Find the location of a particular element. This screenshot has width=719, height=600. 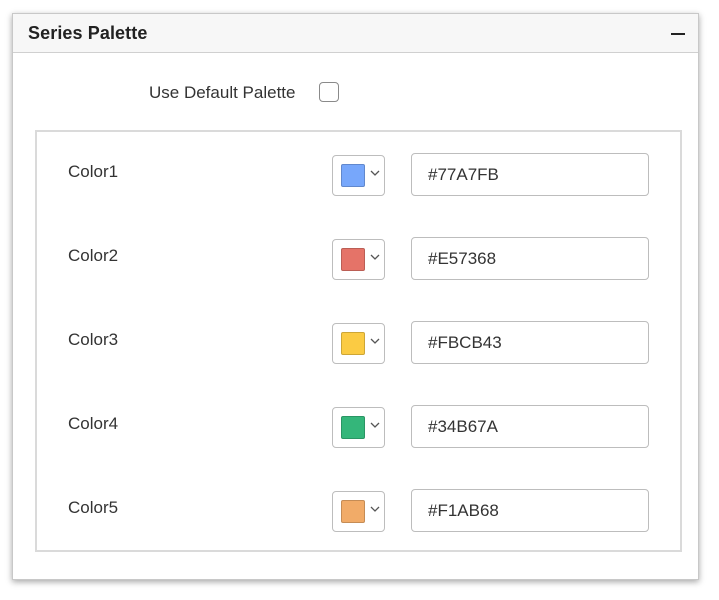

color-row-1: Color1 is located at coordinates (358, 174).